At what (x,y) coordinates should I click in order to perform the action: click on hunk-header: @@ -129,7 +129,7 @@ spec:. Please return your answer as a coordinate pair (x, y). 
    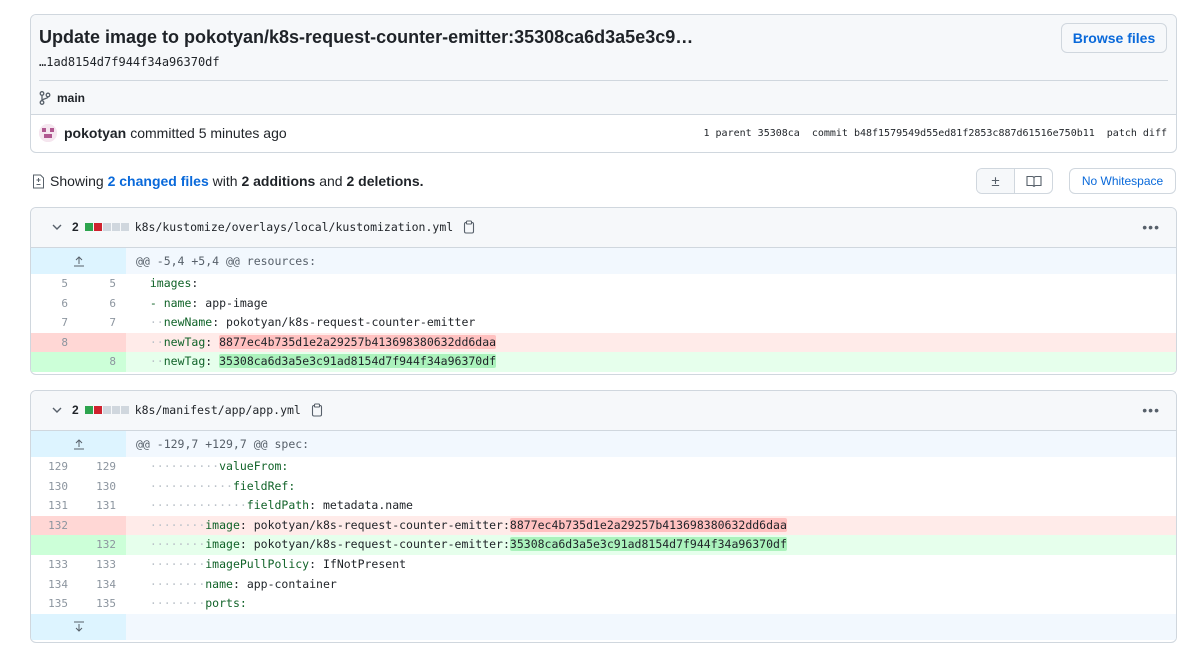
    Looking at the image, I should click on (603, 444).